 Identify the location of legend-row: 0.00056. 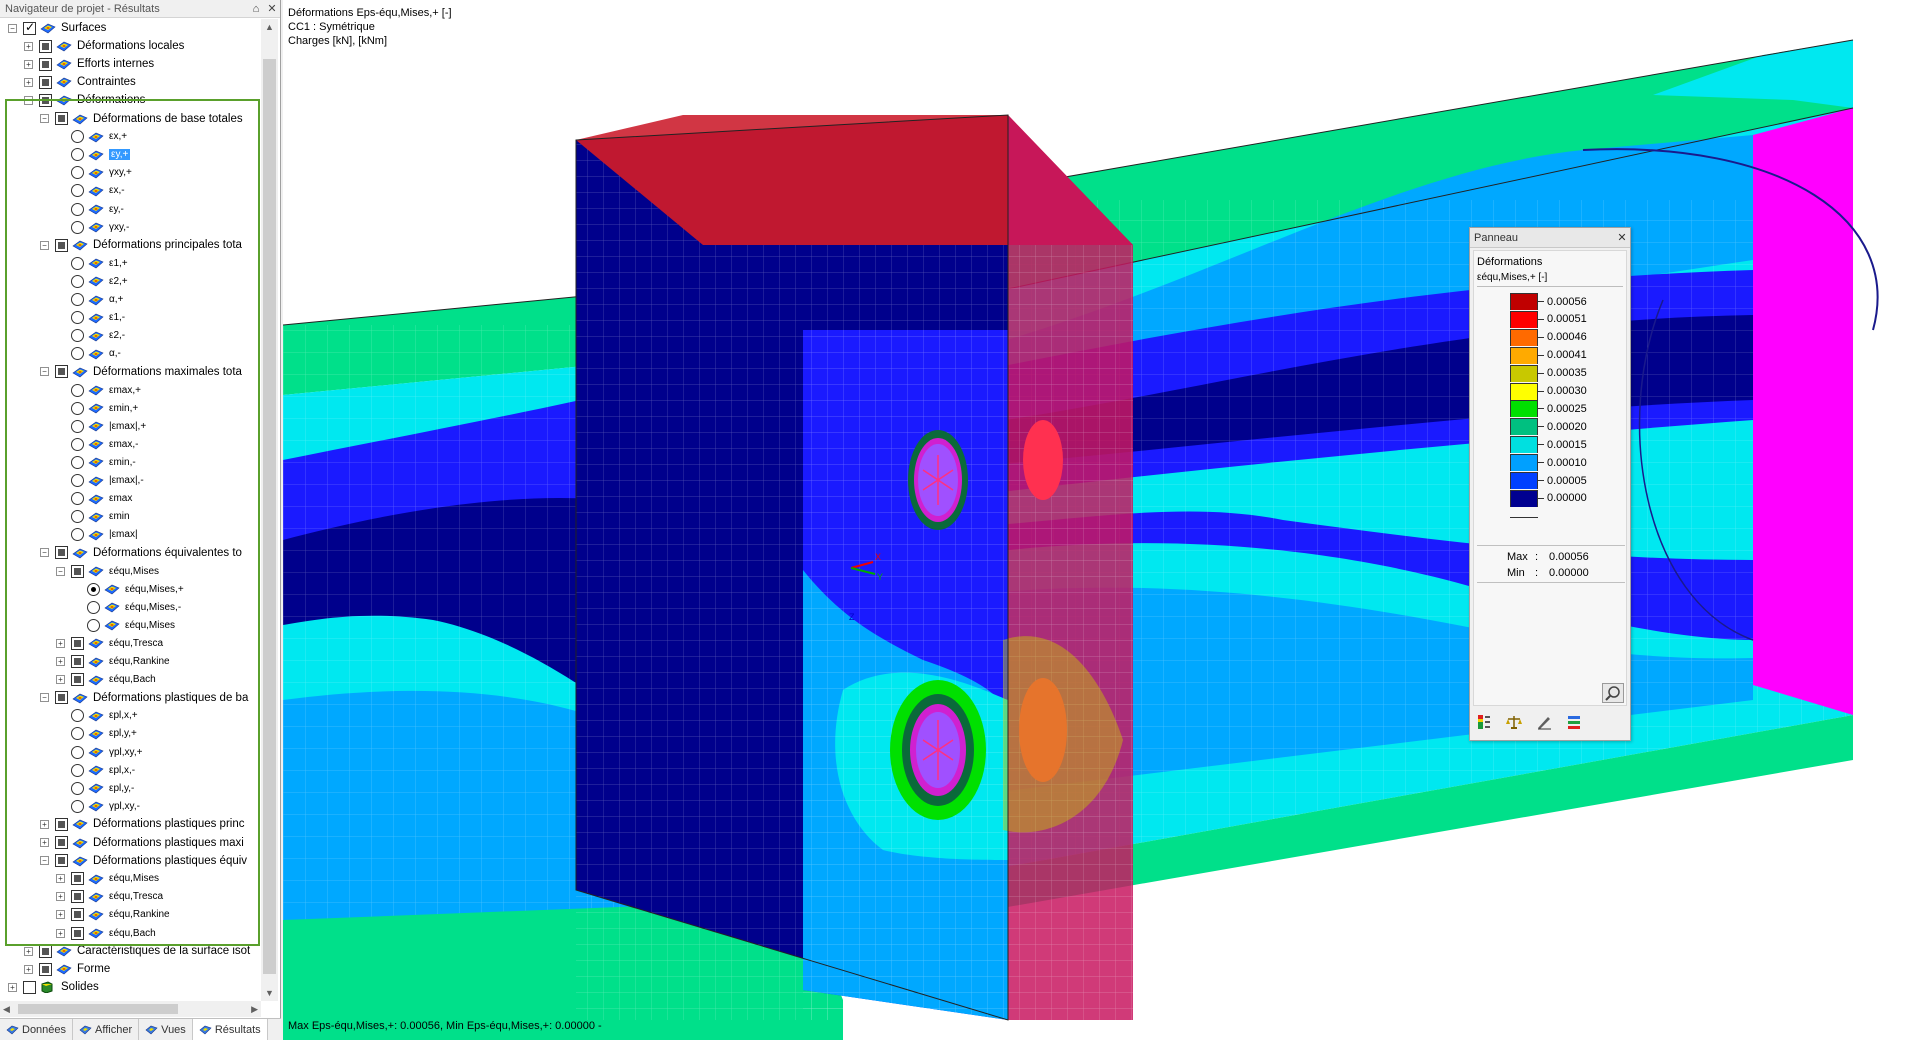
(1565, 301).